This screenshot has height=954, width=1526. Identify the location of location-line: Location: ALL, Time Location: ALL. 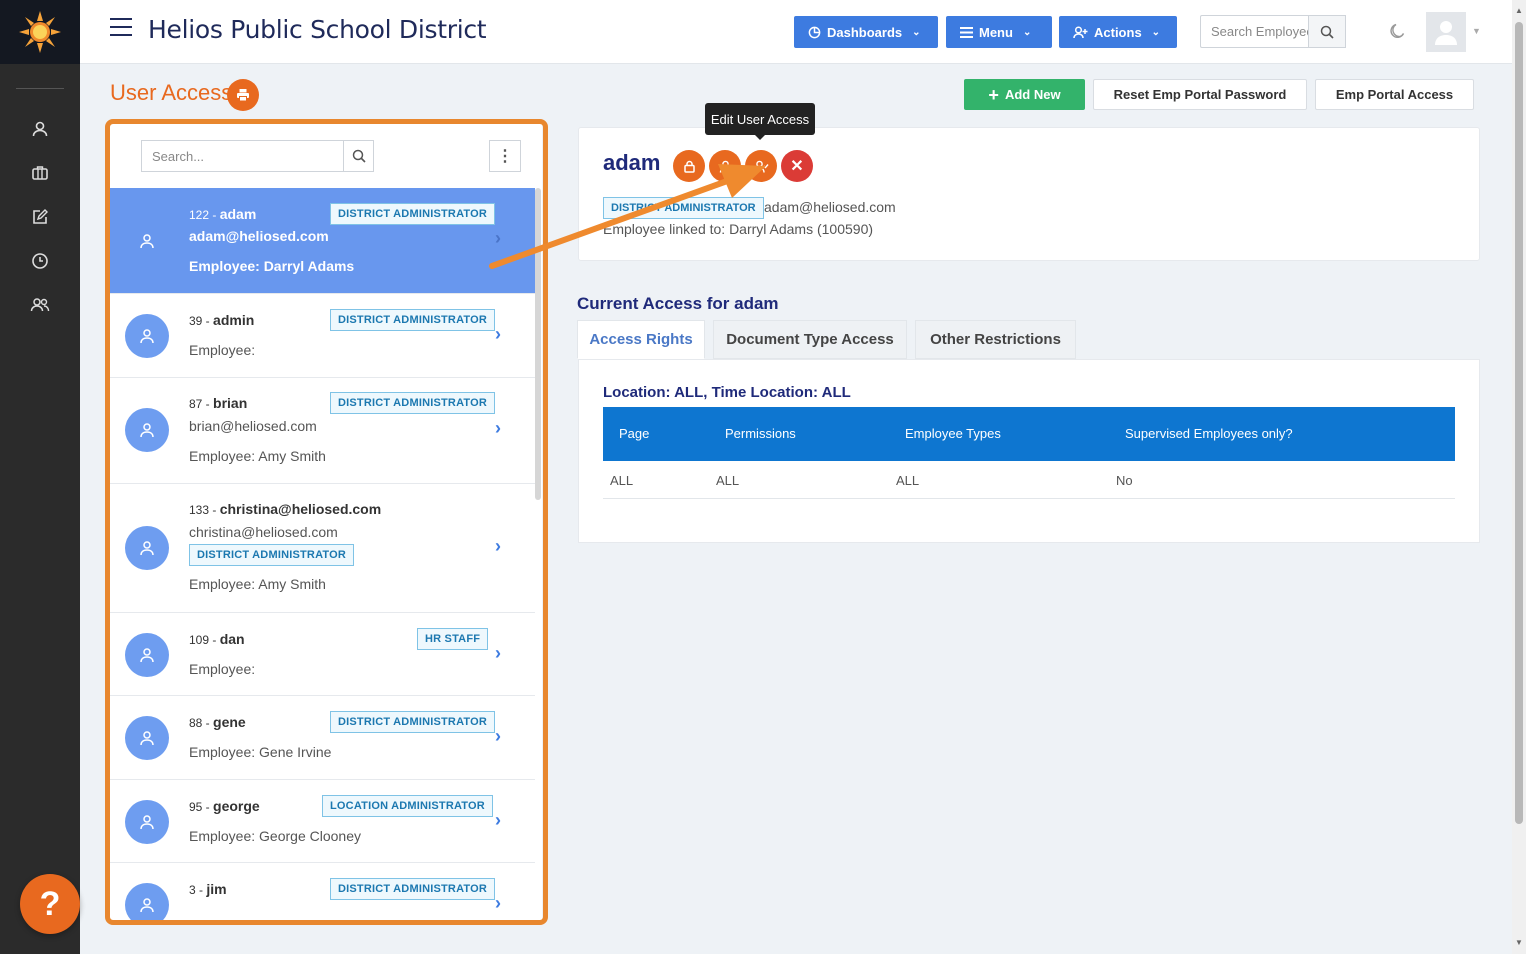
(727, 392).